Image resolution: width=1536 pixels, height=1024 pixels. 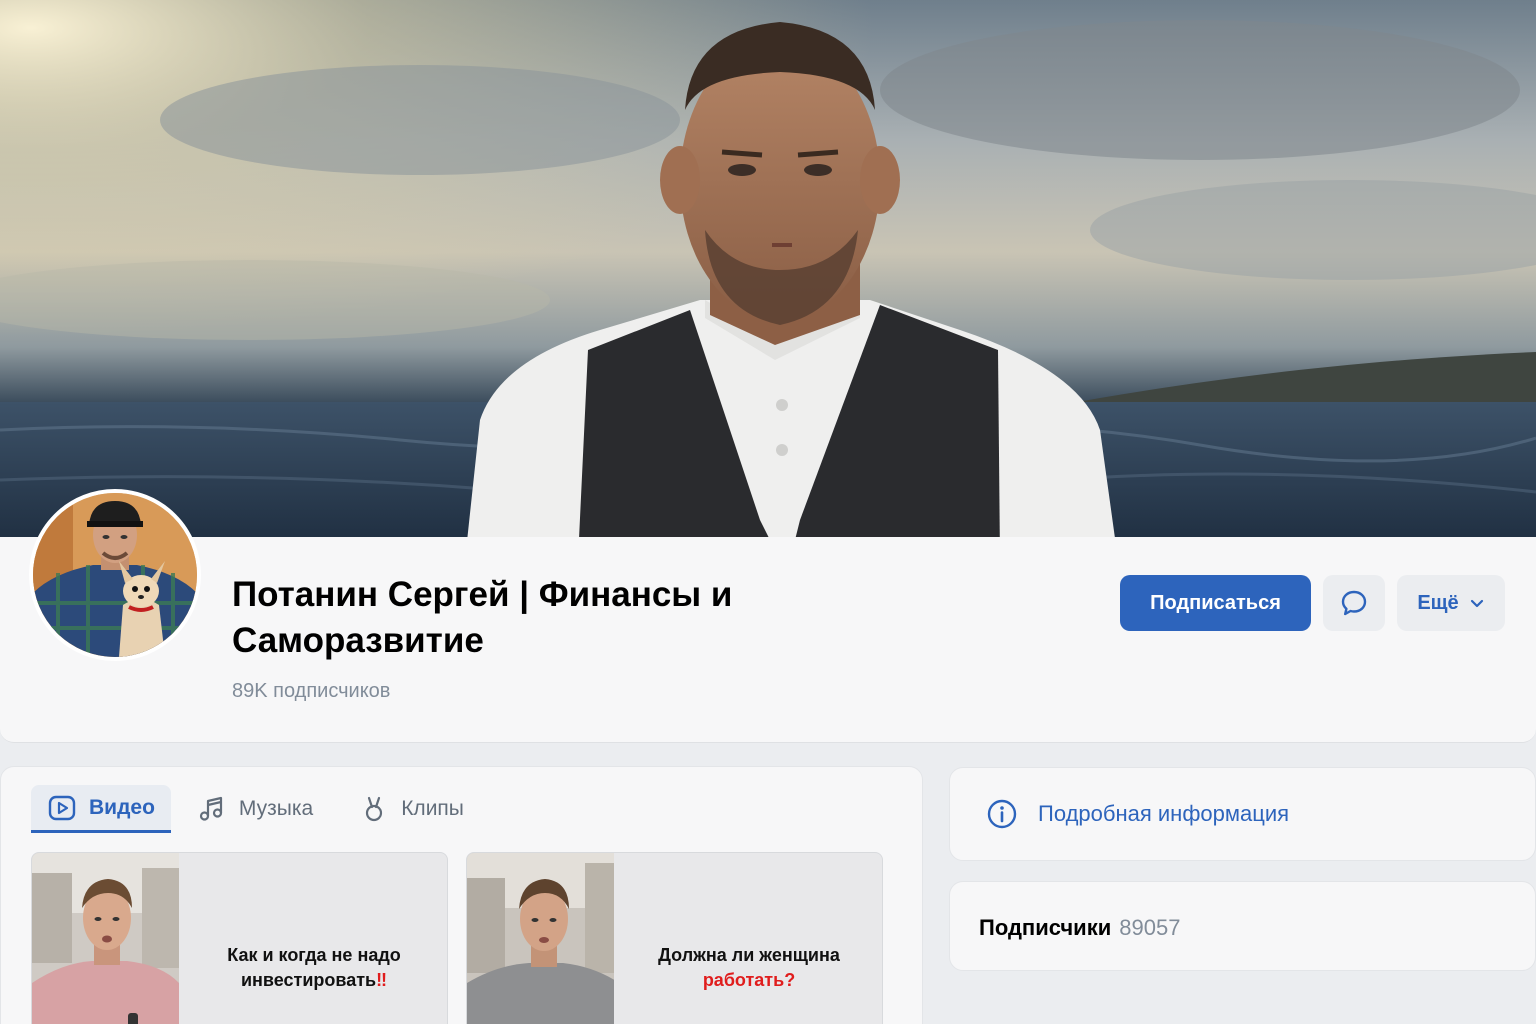 I want to click on tab-music: Музыка, so click(x=255, y=809).